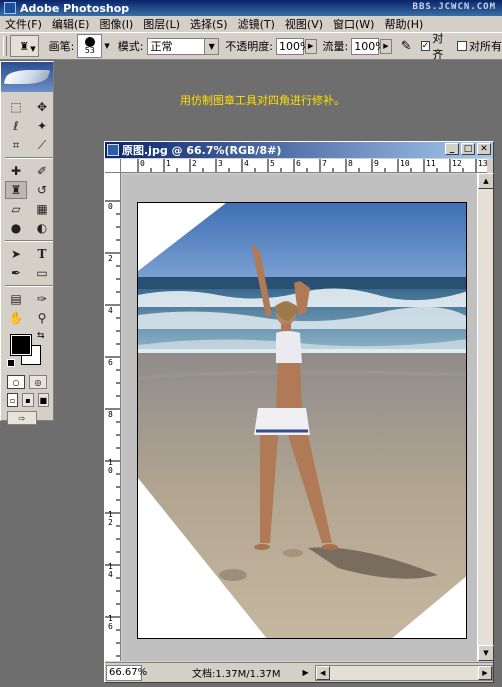 This screenshot has width=502, height=687. I want to click on scroll-left-icon: ◀, so click(322, 672).